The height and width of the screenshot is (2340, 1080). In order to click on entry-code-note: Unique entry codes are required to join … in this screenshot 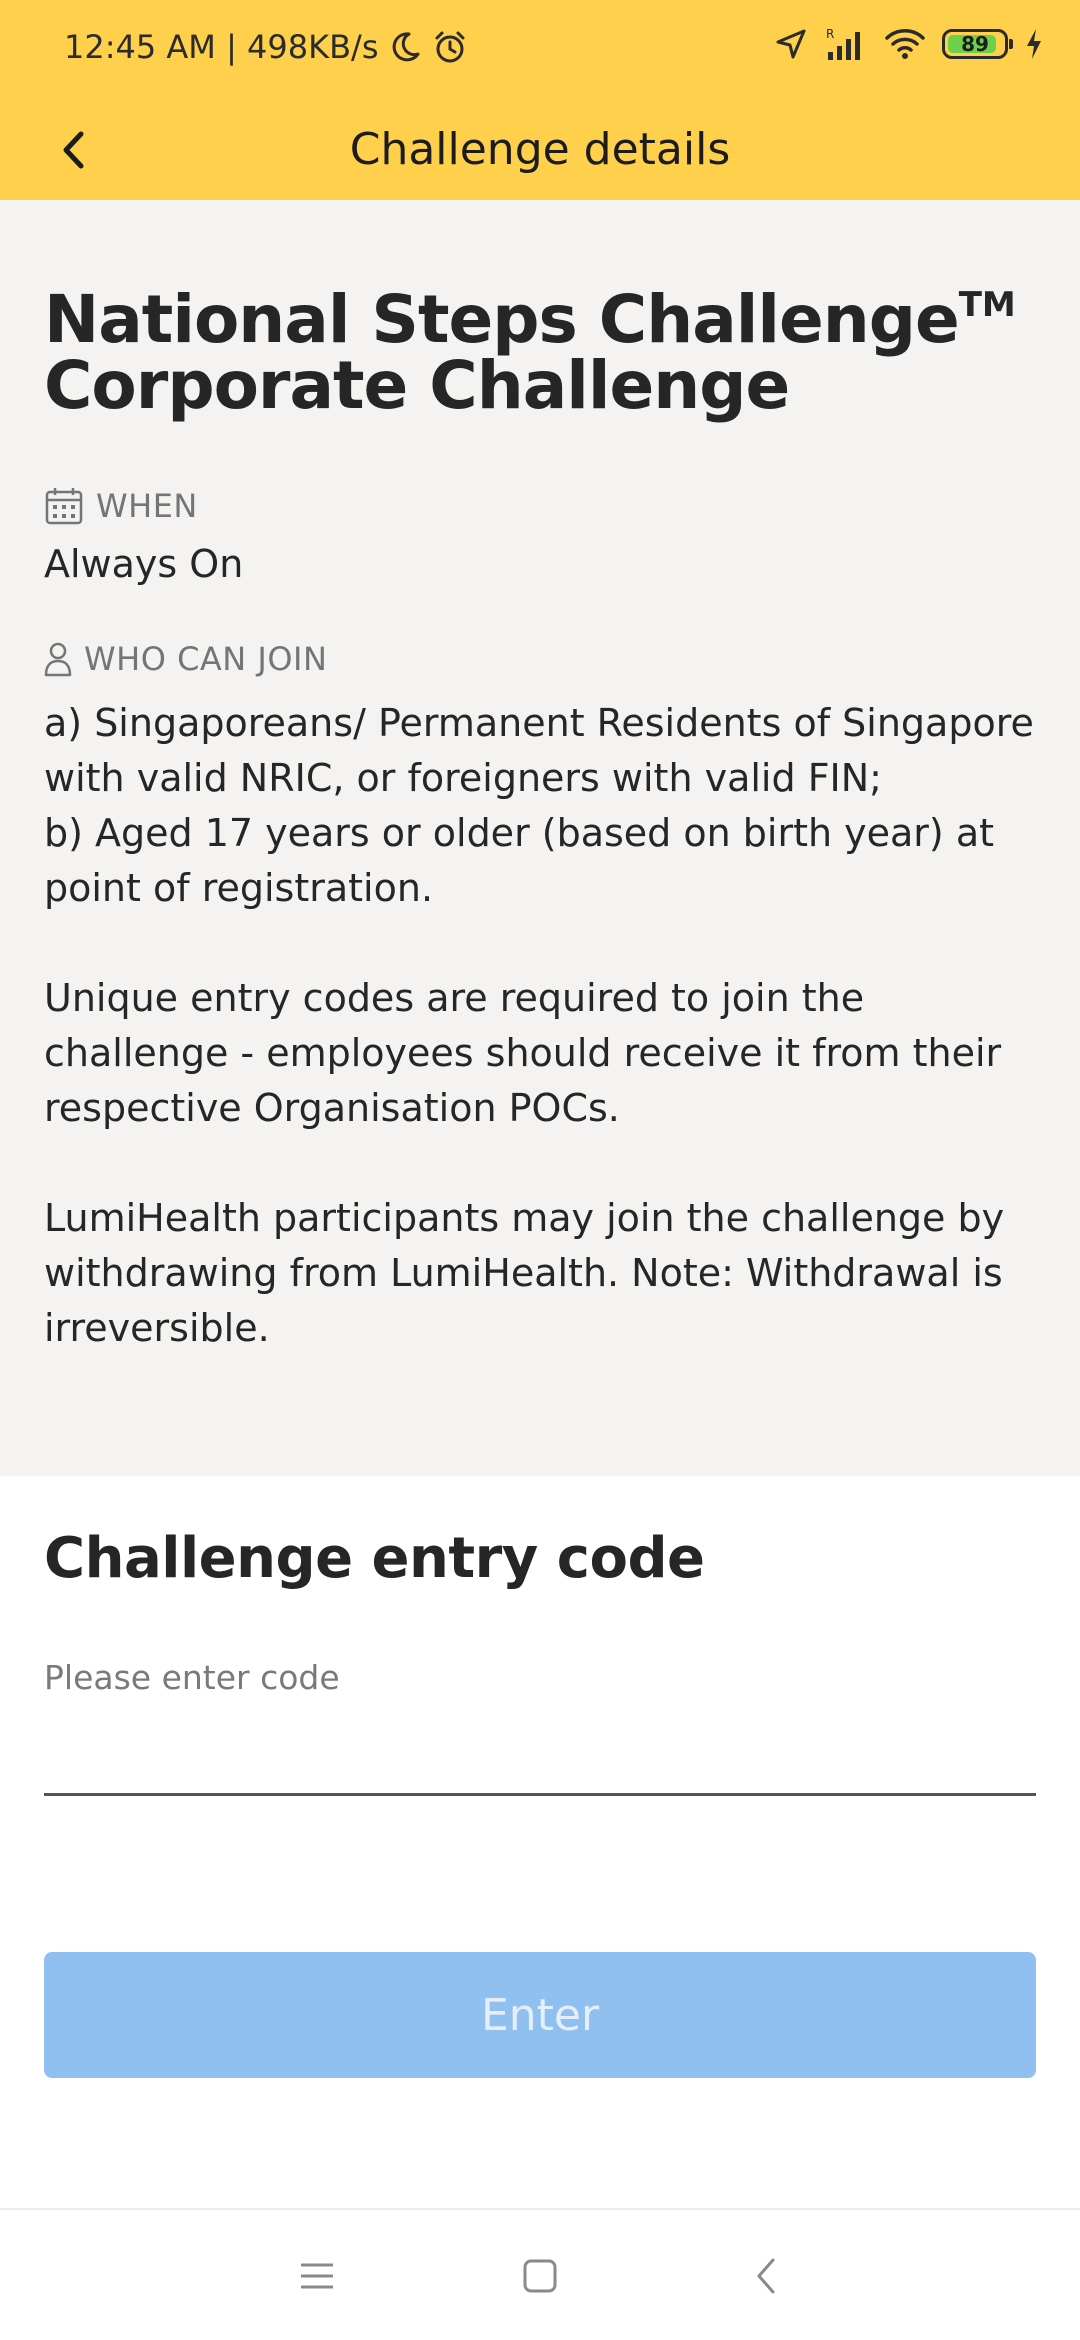, I will do `click(523, 1053)`.